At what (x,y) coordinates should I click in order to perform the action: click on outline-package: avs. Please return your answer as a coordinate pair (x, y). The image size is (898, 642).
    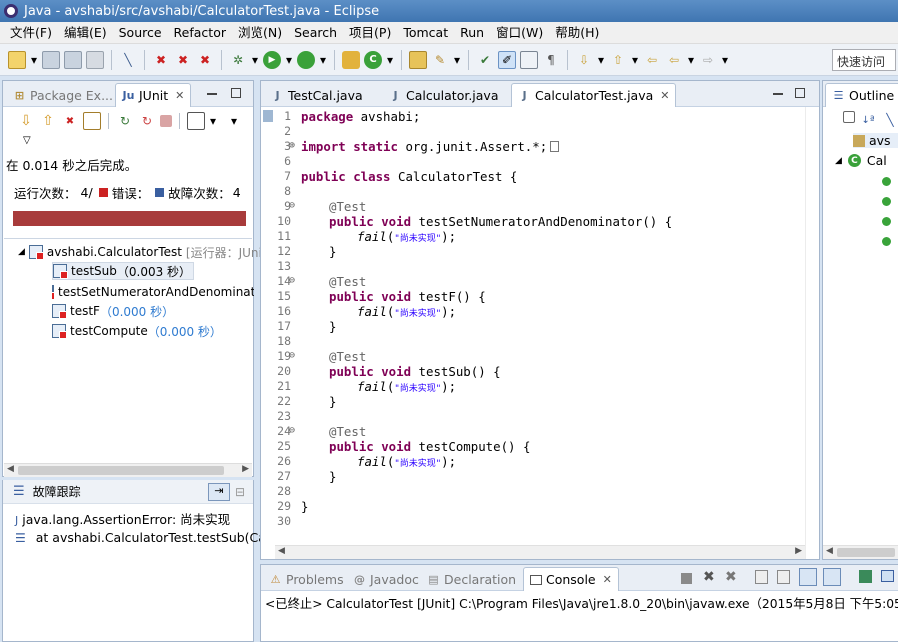
    Looking at the image, I should click on (875, 140).